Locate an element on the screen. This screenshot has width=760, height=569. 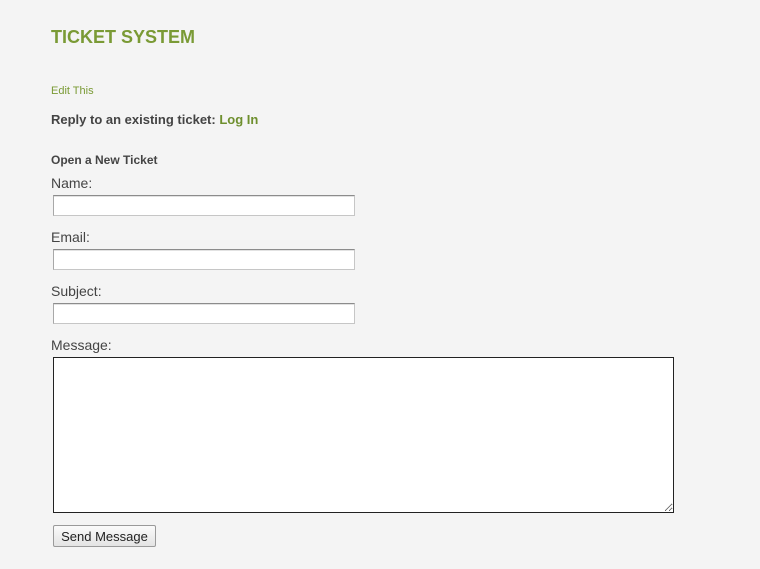
email-label: Email: is located at coordinates (70, 237).